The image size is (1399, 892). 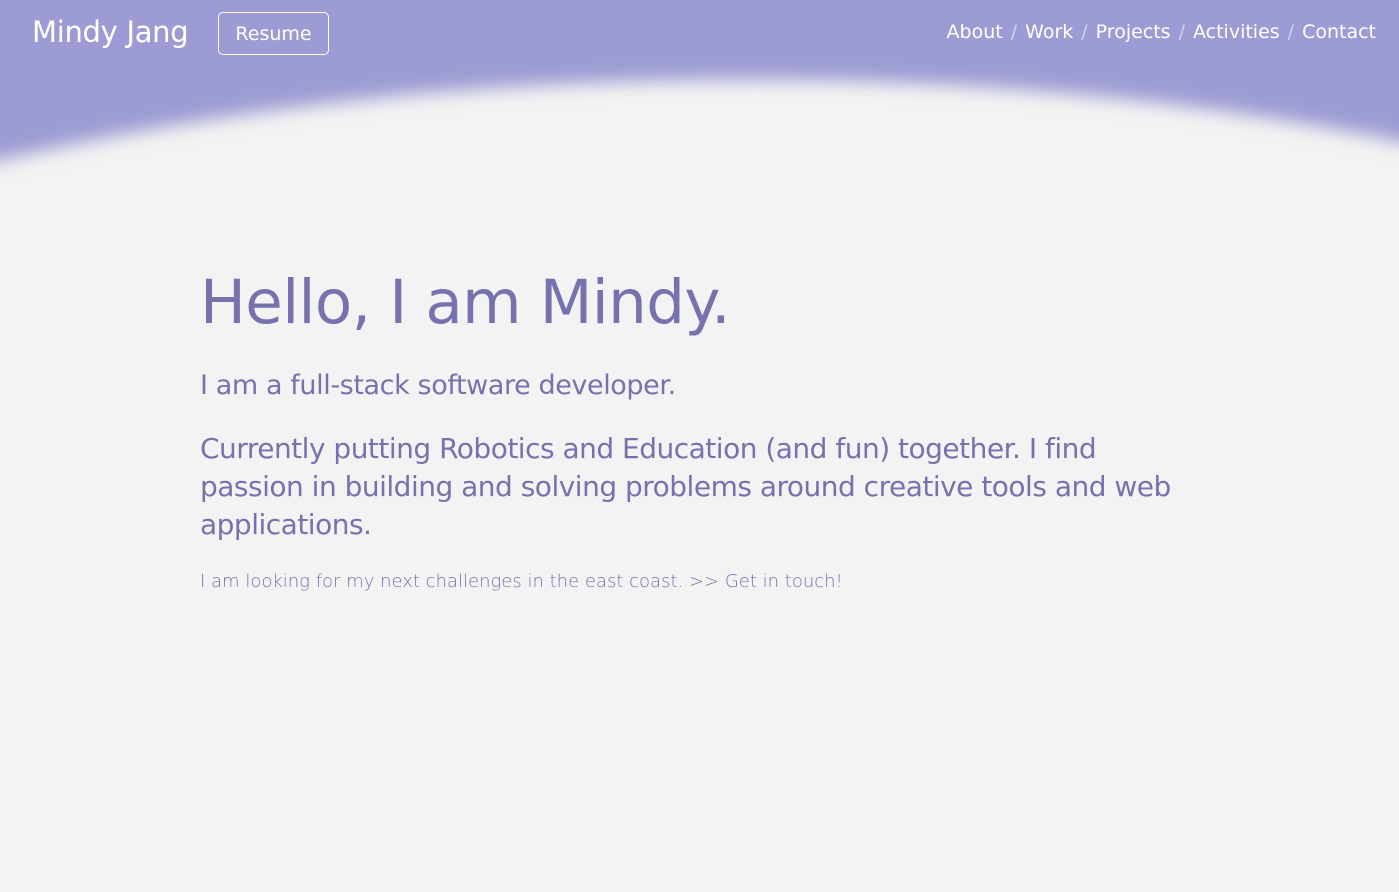 I want to click on nav-link-about: About, so click(x=975, y=32).